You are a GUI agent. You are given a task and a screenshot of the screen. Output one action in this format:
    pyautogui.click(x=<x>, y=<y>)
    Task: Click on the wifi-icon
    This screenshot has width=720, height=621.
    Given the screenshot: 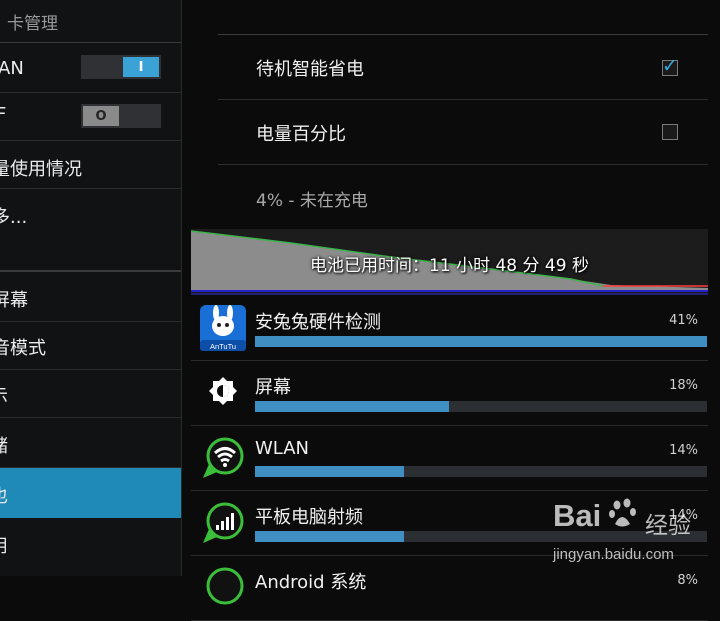 What is the action you would take?
    pyautogui.click(x=223, y=458)
    